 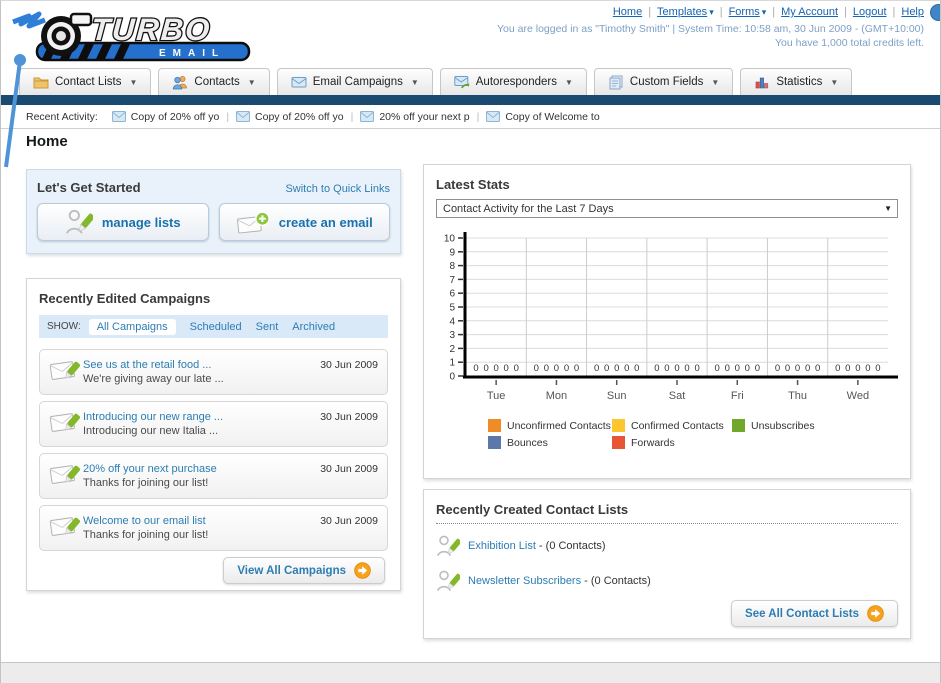 I want to click on tab-email-campaigns: Email Campaigns ▼, so click(x=354, y=81).